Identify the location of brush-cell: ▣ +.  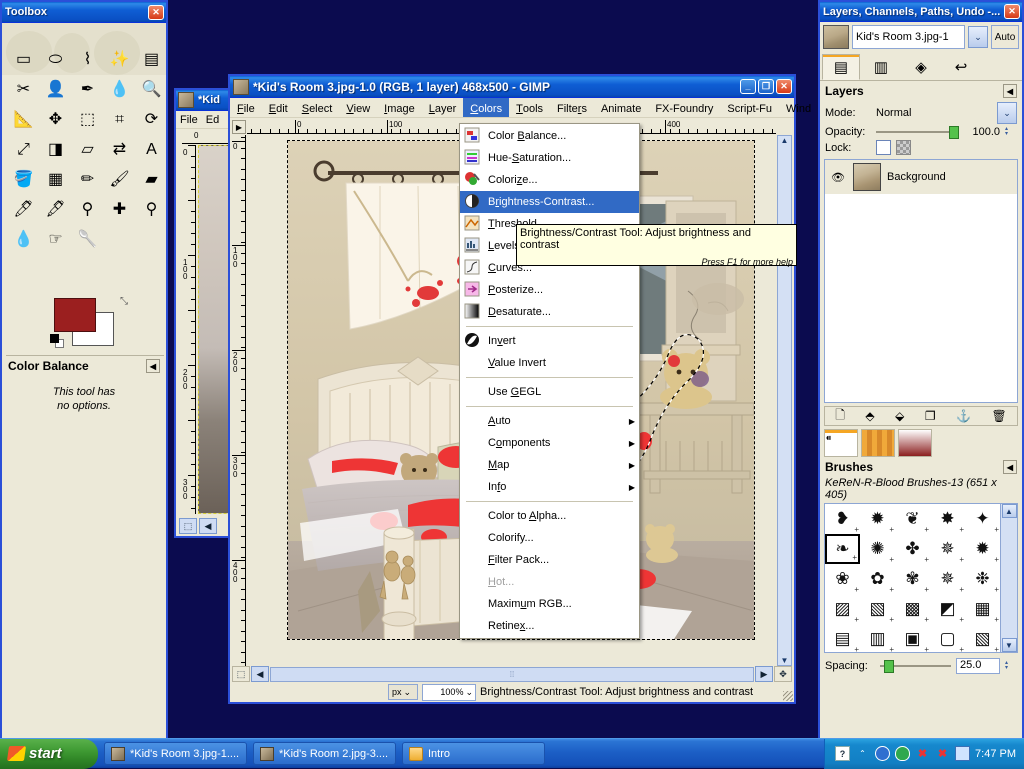
(912, 638).